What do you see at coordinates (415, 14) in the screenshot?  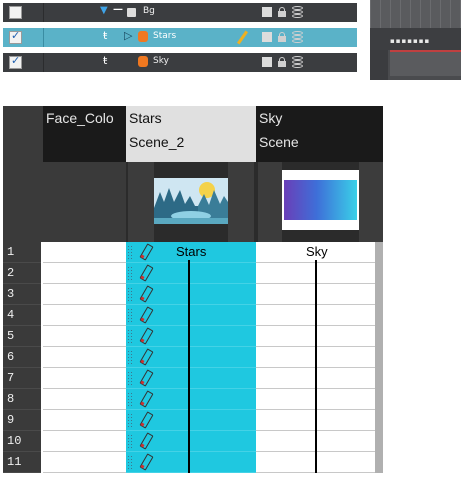 I see `track-frames-bg` at bounding box center [415, 14].